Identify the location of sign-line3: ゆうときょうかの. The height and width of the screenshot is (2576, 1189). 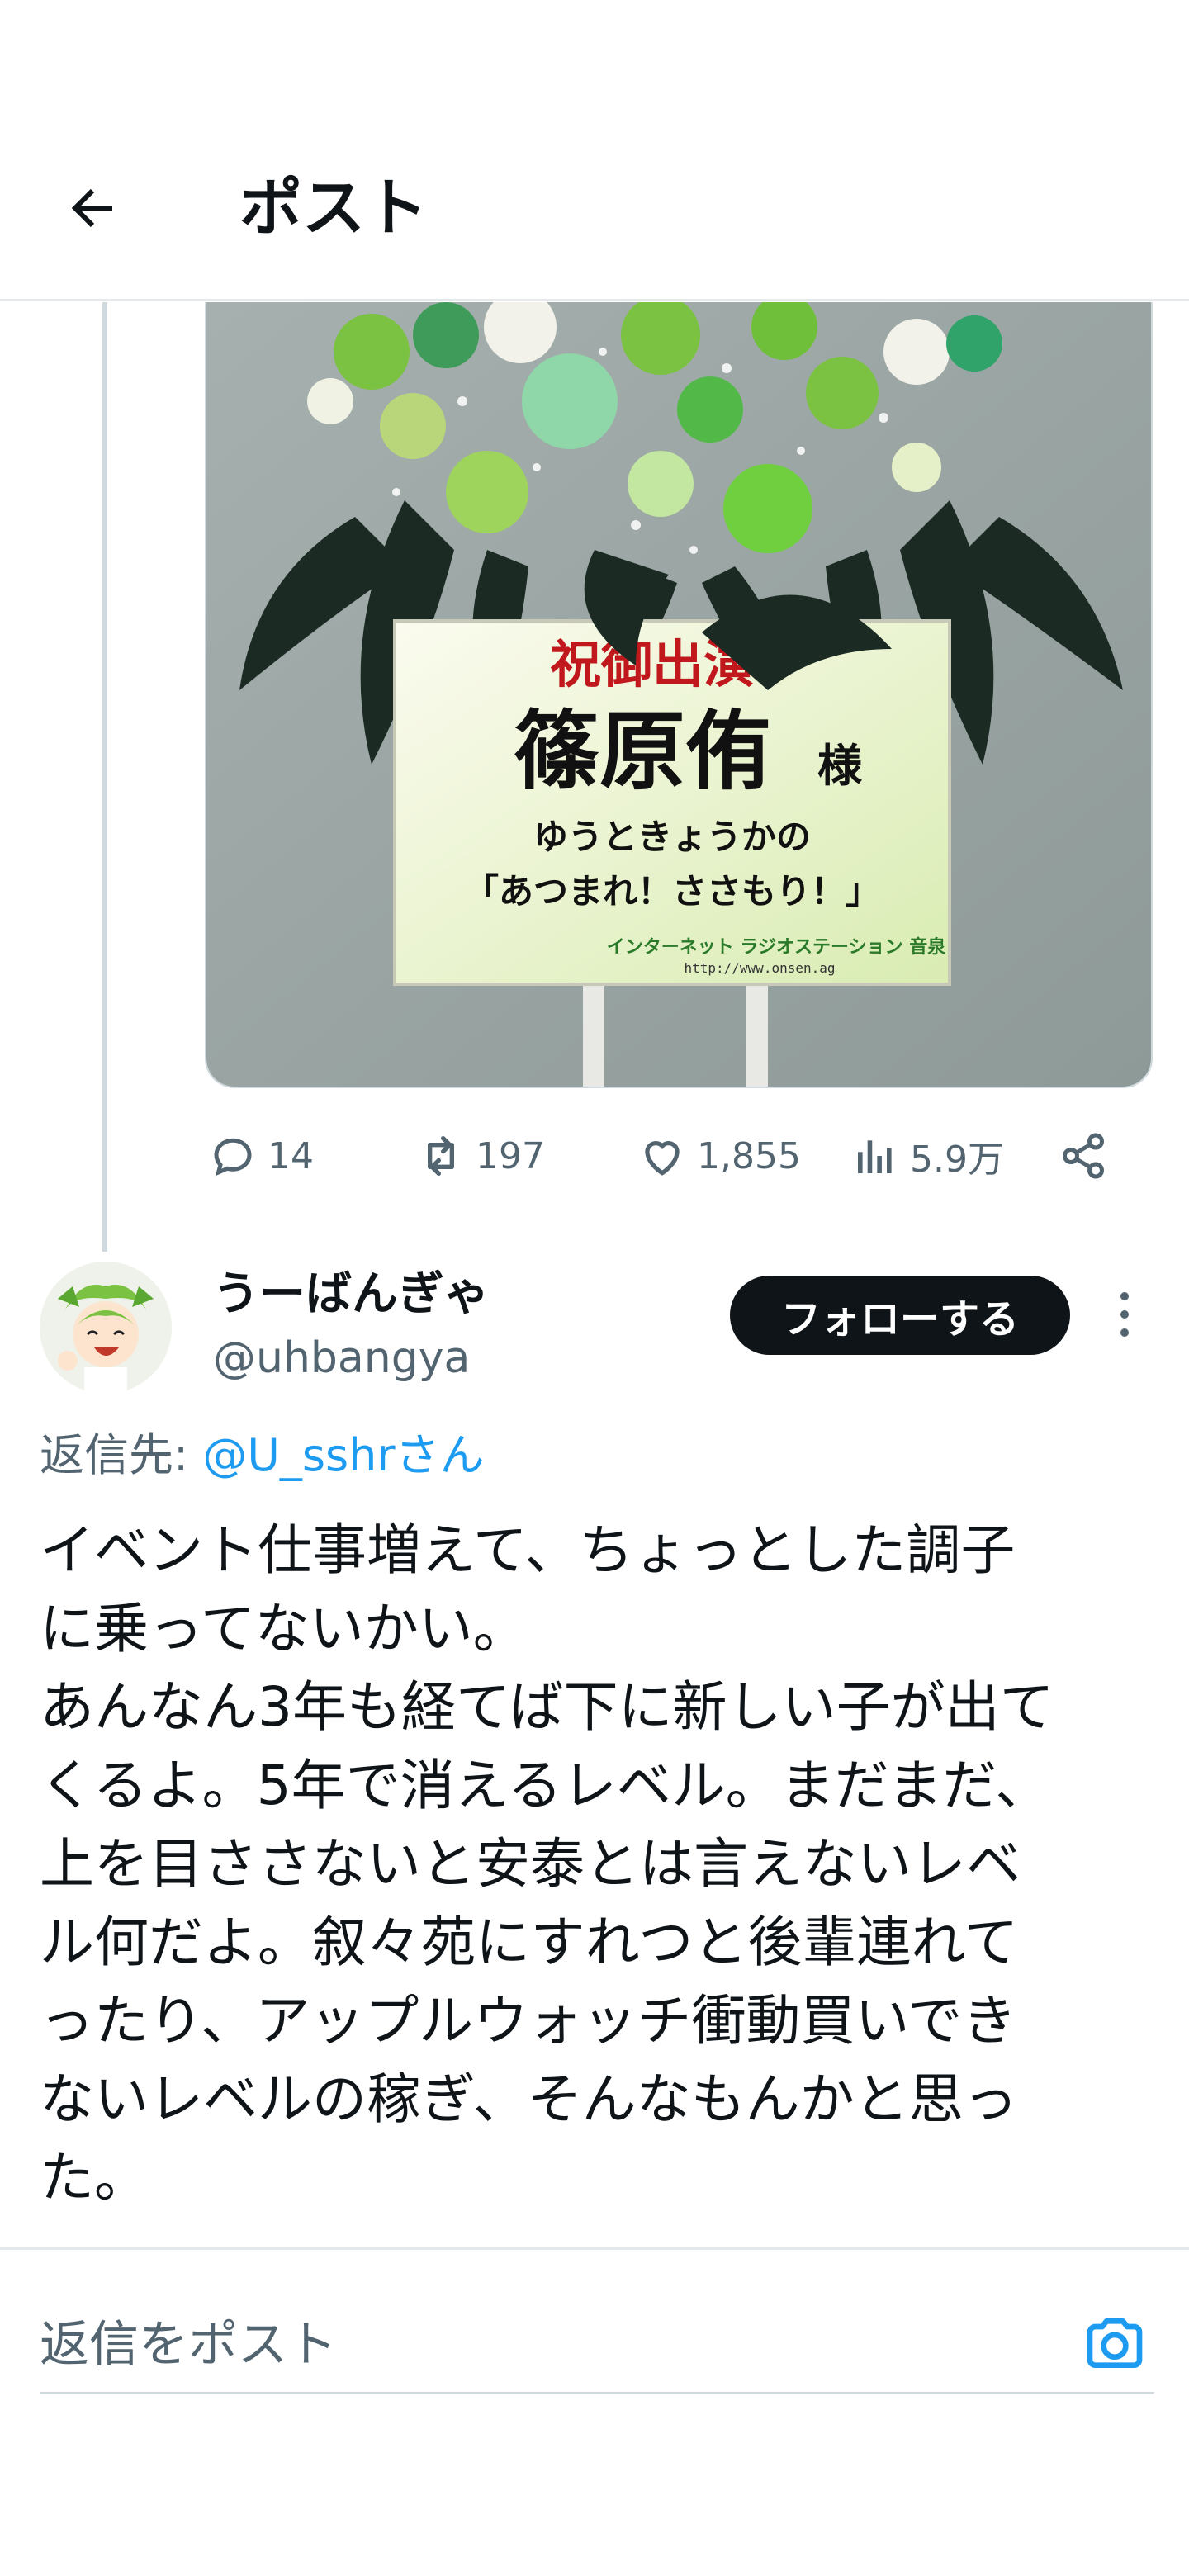
(672, 837).